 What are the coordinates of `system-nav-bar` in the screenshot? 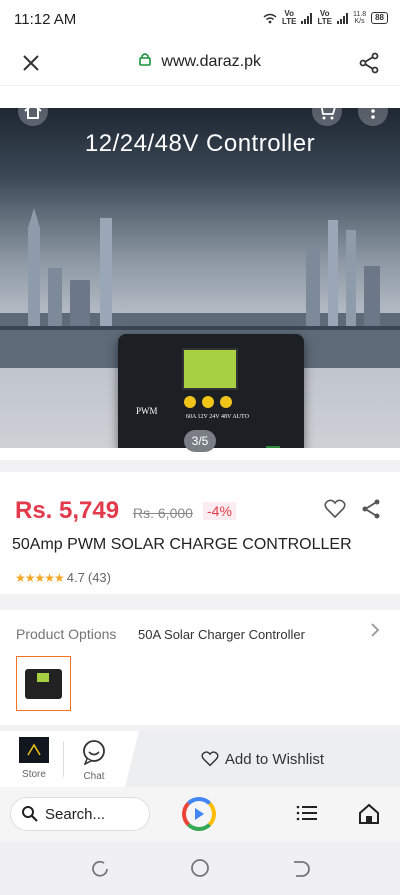 It's located at (200, 868).